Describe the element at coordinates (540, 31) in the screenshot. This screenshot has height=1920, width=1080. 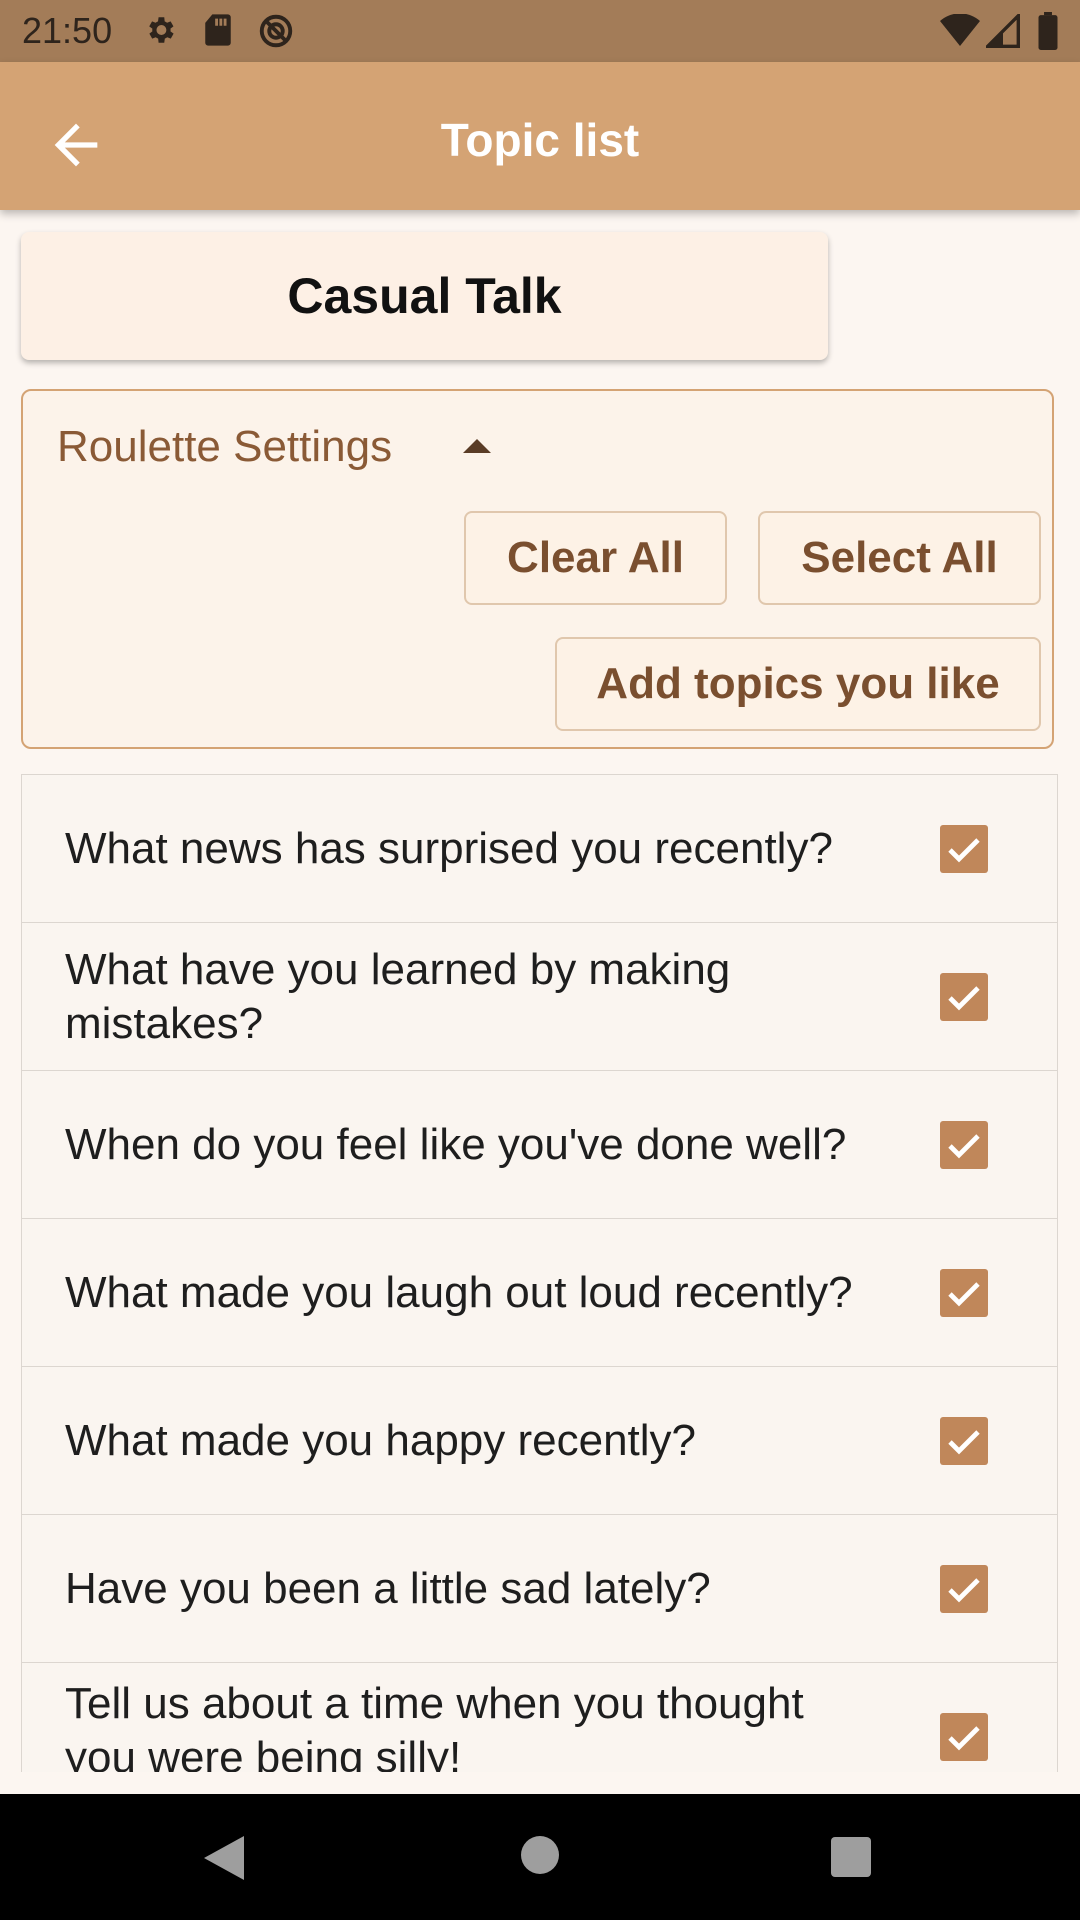
I see `status-bar: 21:50` at that location.